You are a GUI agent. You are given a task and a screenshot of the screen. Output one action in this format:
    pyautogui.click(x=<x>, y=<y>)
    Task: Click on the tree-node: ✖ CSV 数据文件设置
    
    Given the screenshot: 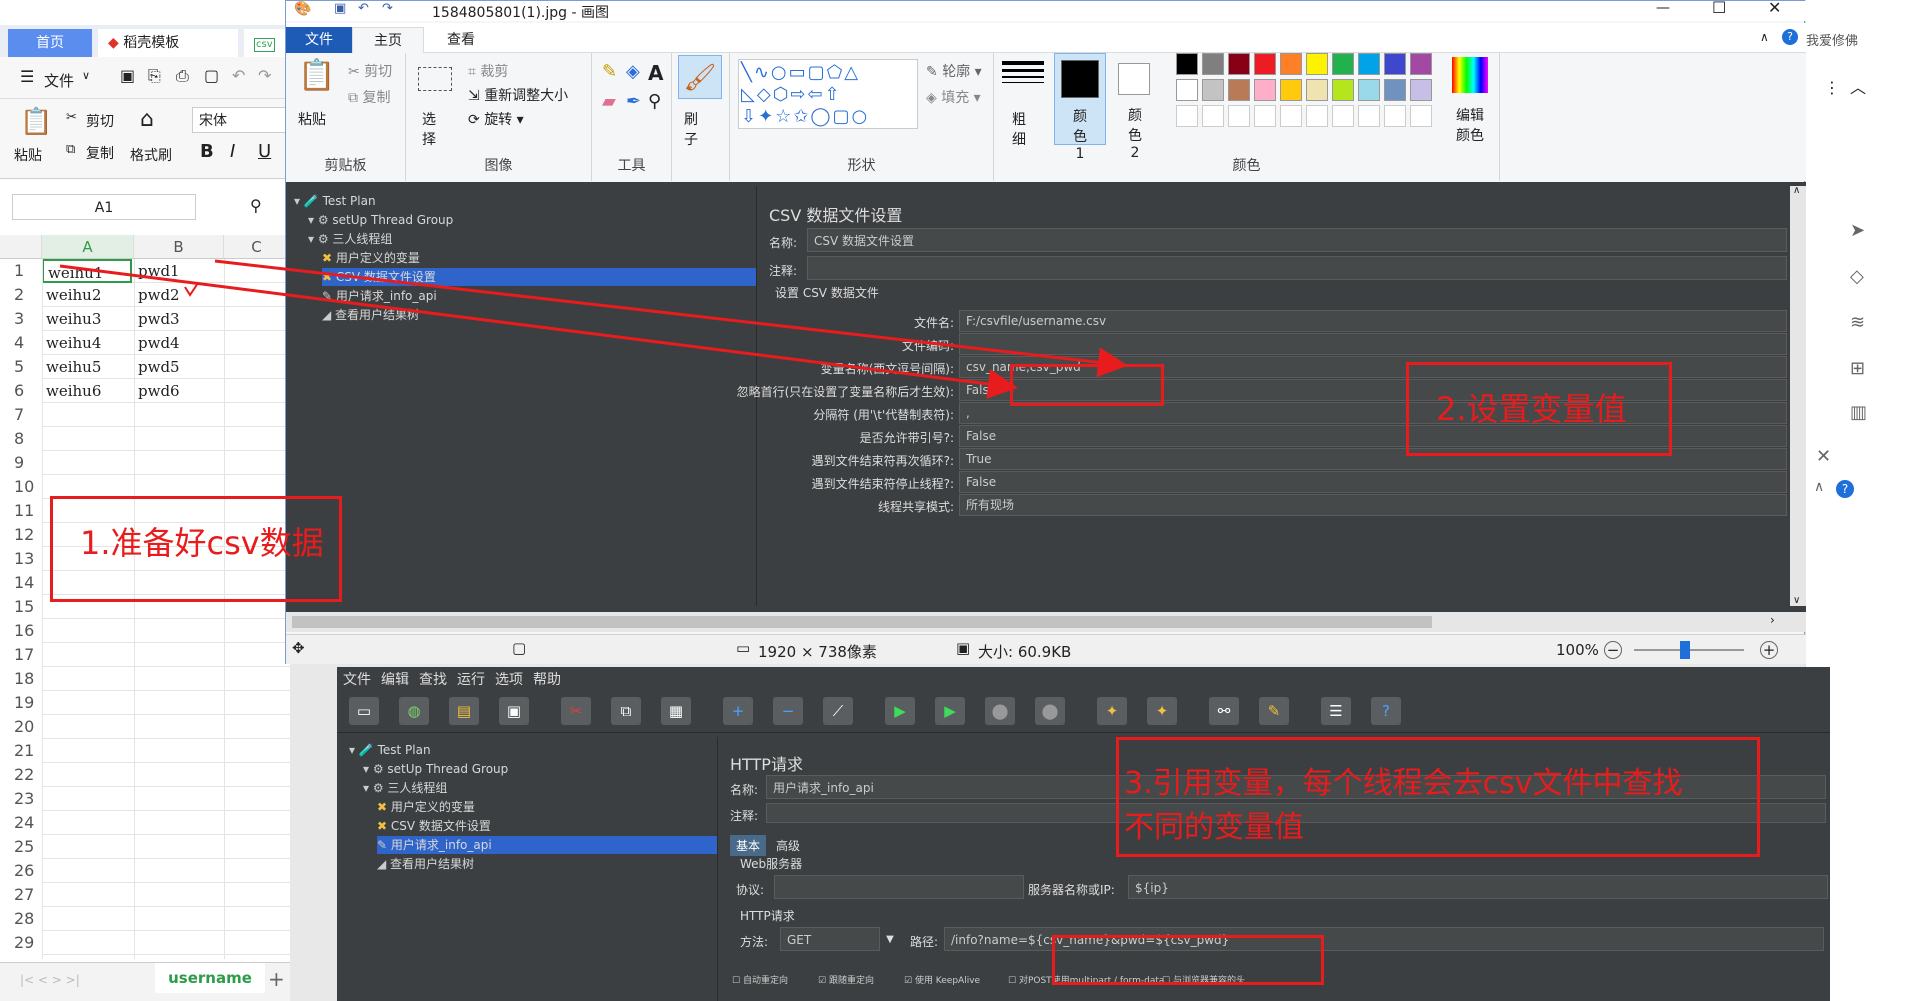 What is the action you would take?
    pyautogui.click(x=542, y=277)
    